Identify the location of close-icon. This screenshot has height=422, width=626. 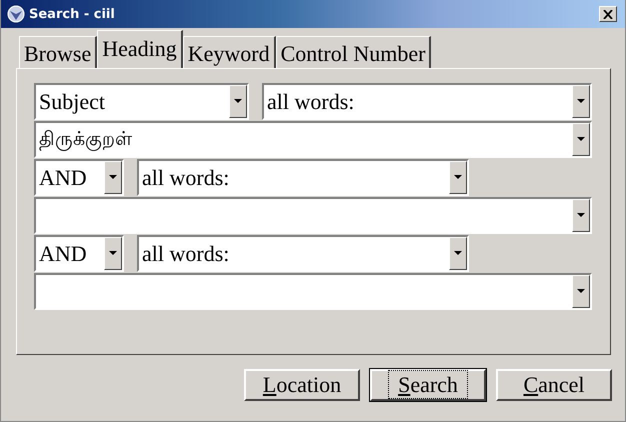
(608, 14).